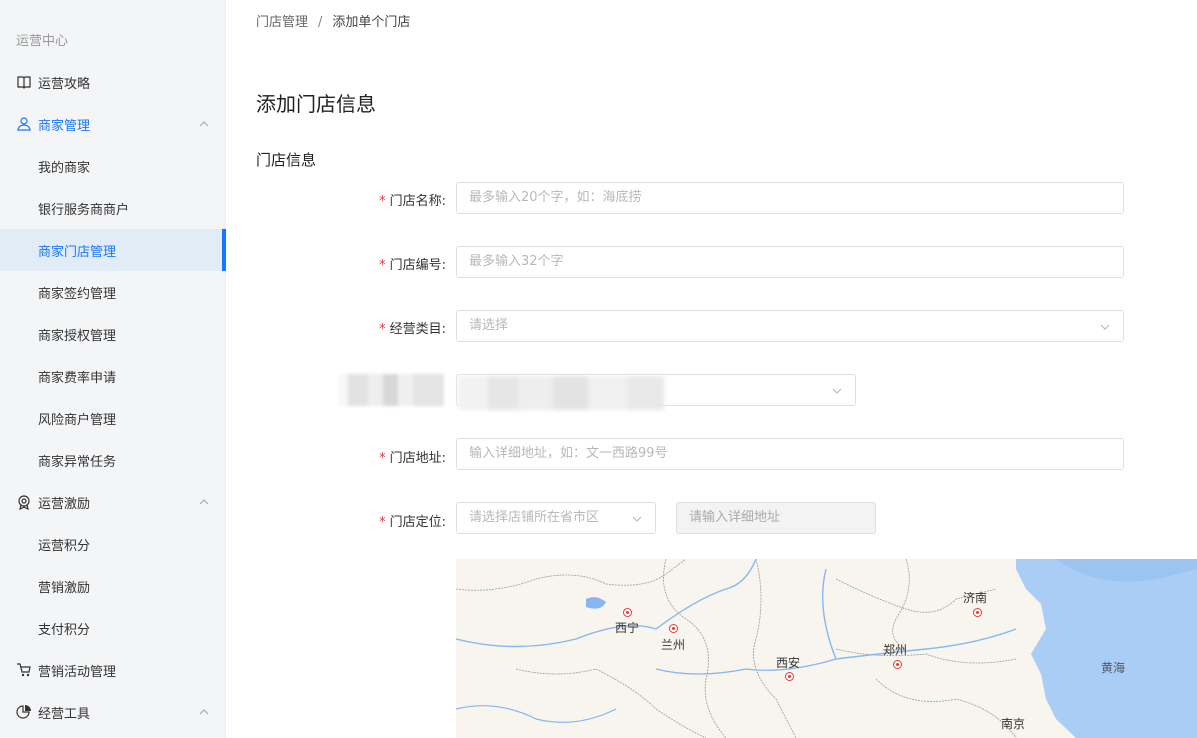 The width and height of the screenshot is (1197, 738). I want to click on breadcrumb: 门店管理 / 添加单个门店, so click(333, 20).